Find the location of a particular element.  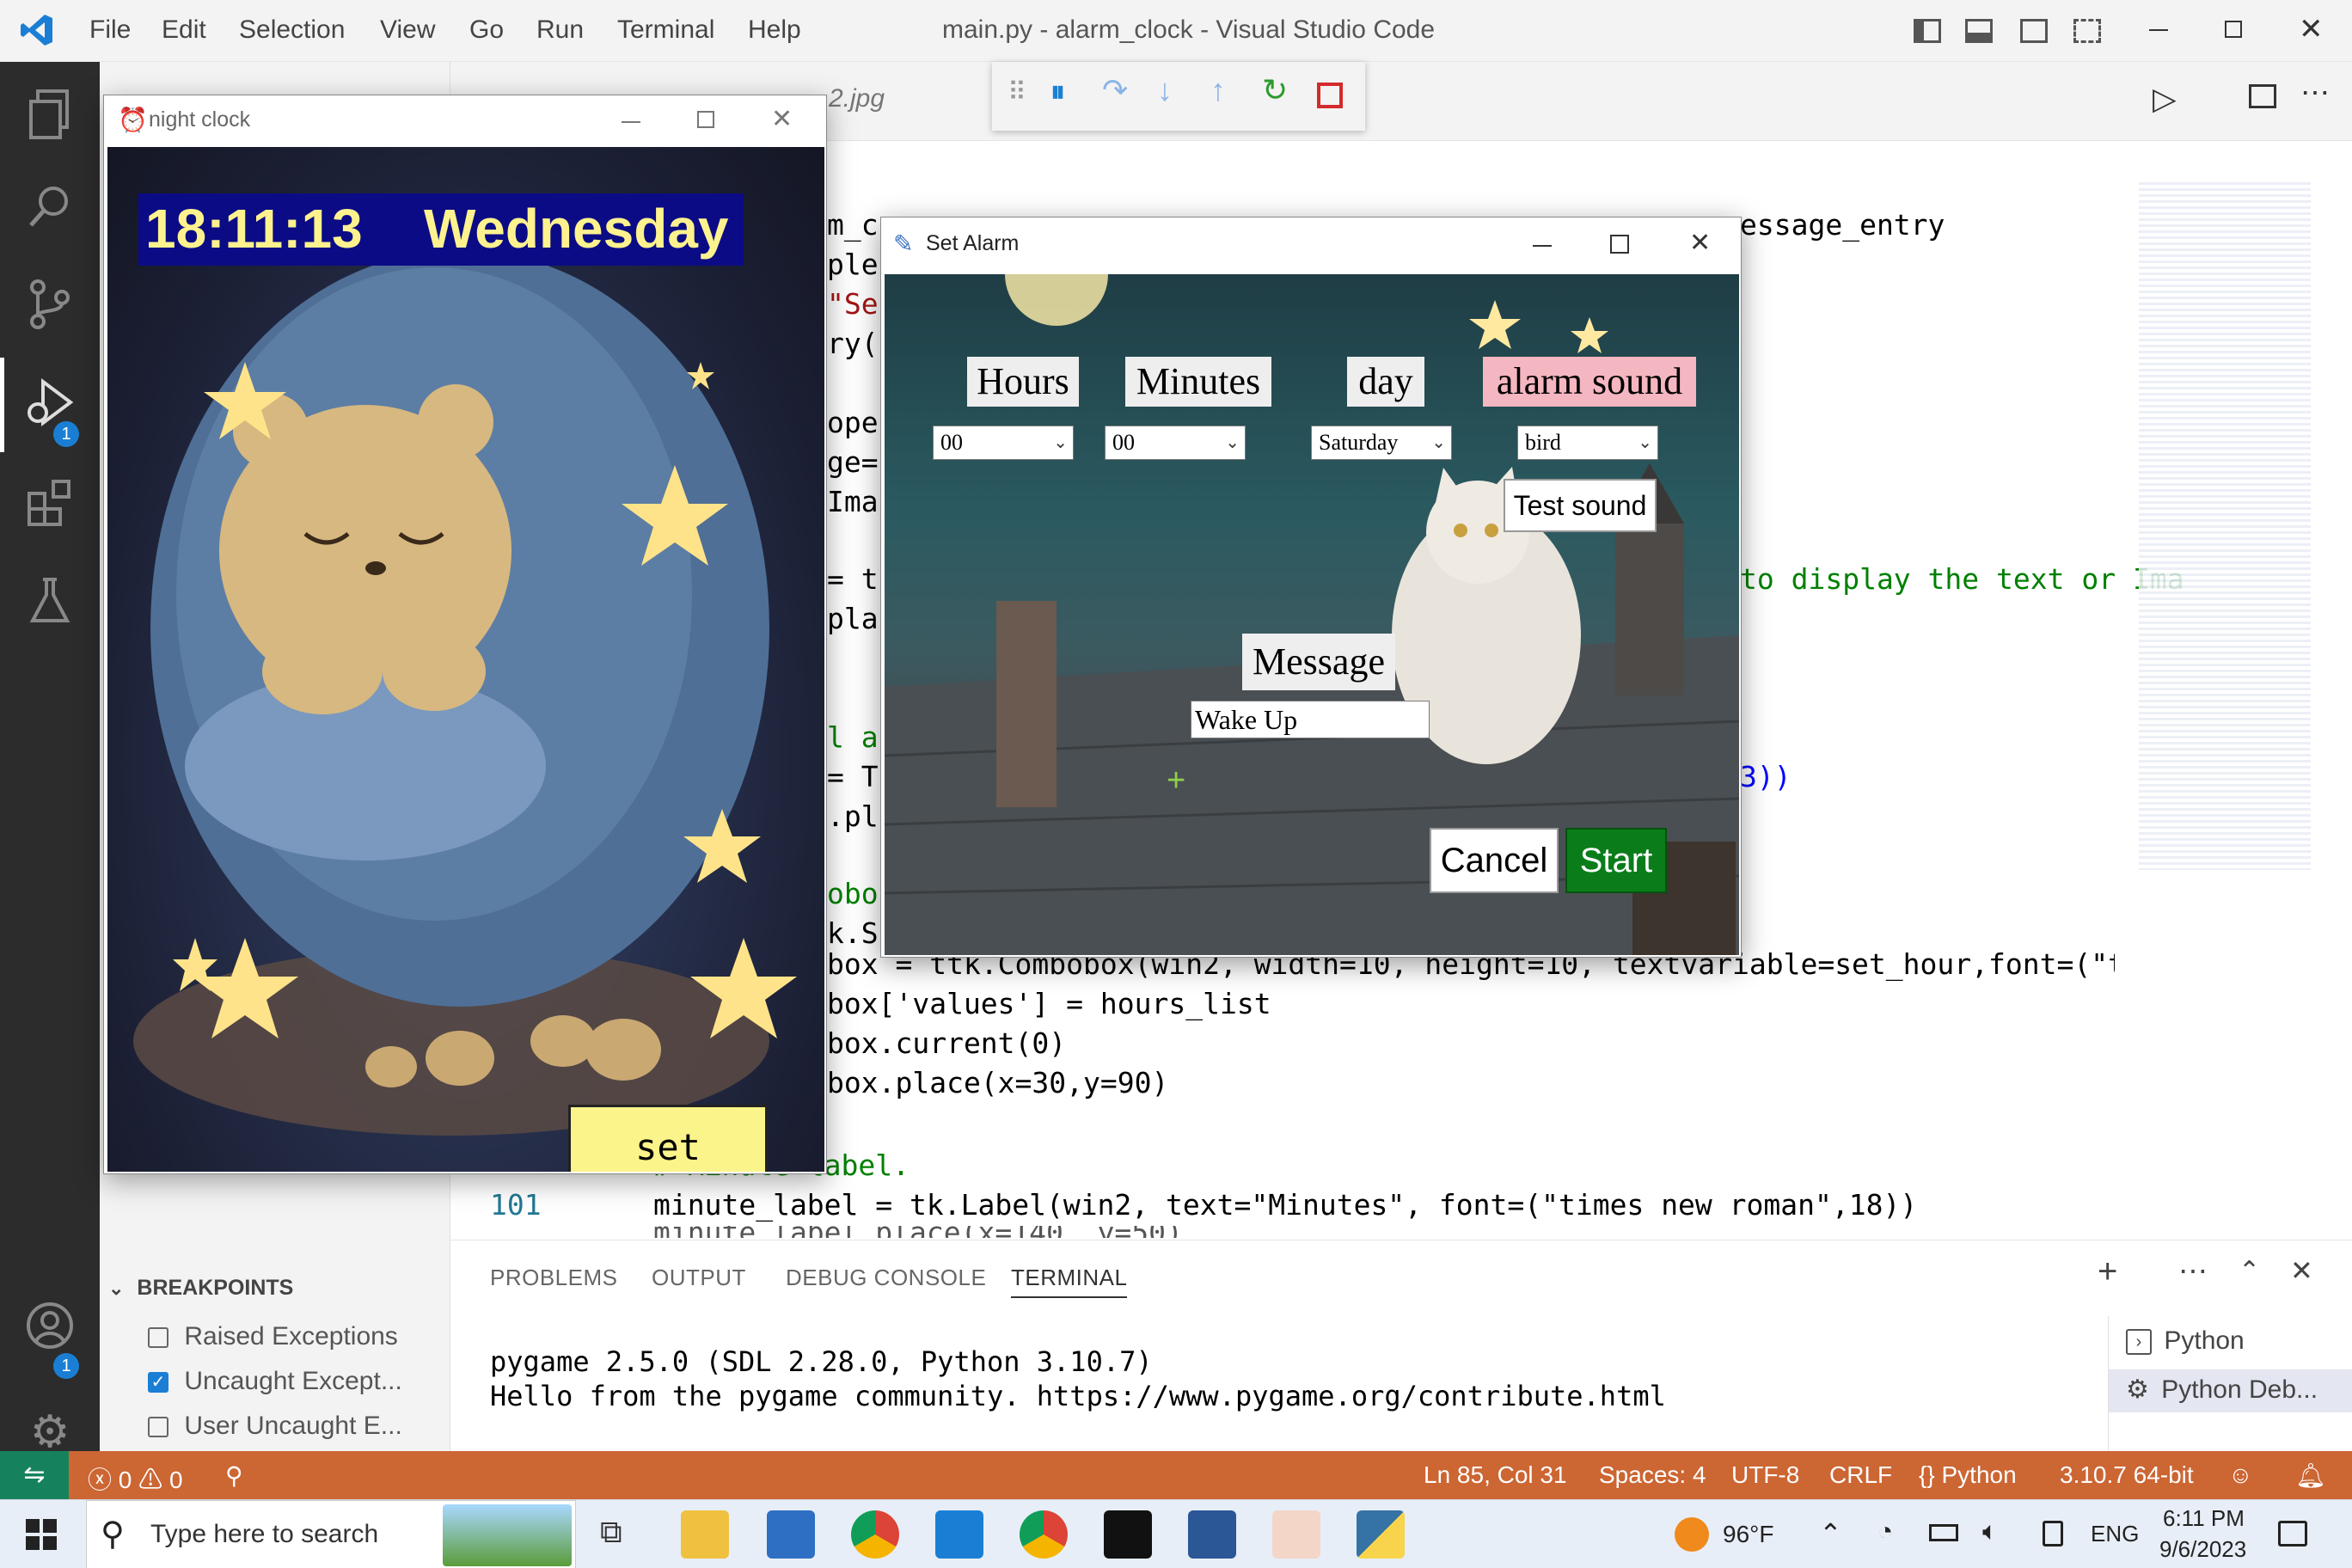

close-panel-icon: ✕ is located at coordinates (2301, 1270).